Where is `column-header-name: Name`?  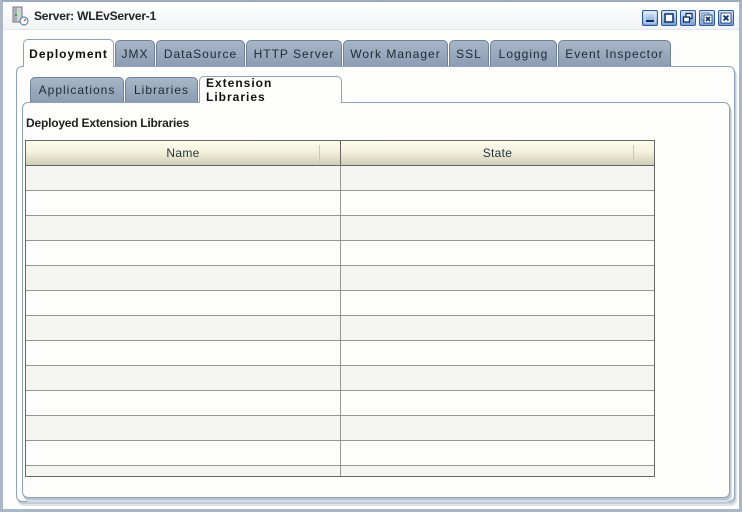
column-header-name: Name is located at coordinates (183, 153).